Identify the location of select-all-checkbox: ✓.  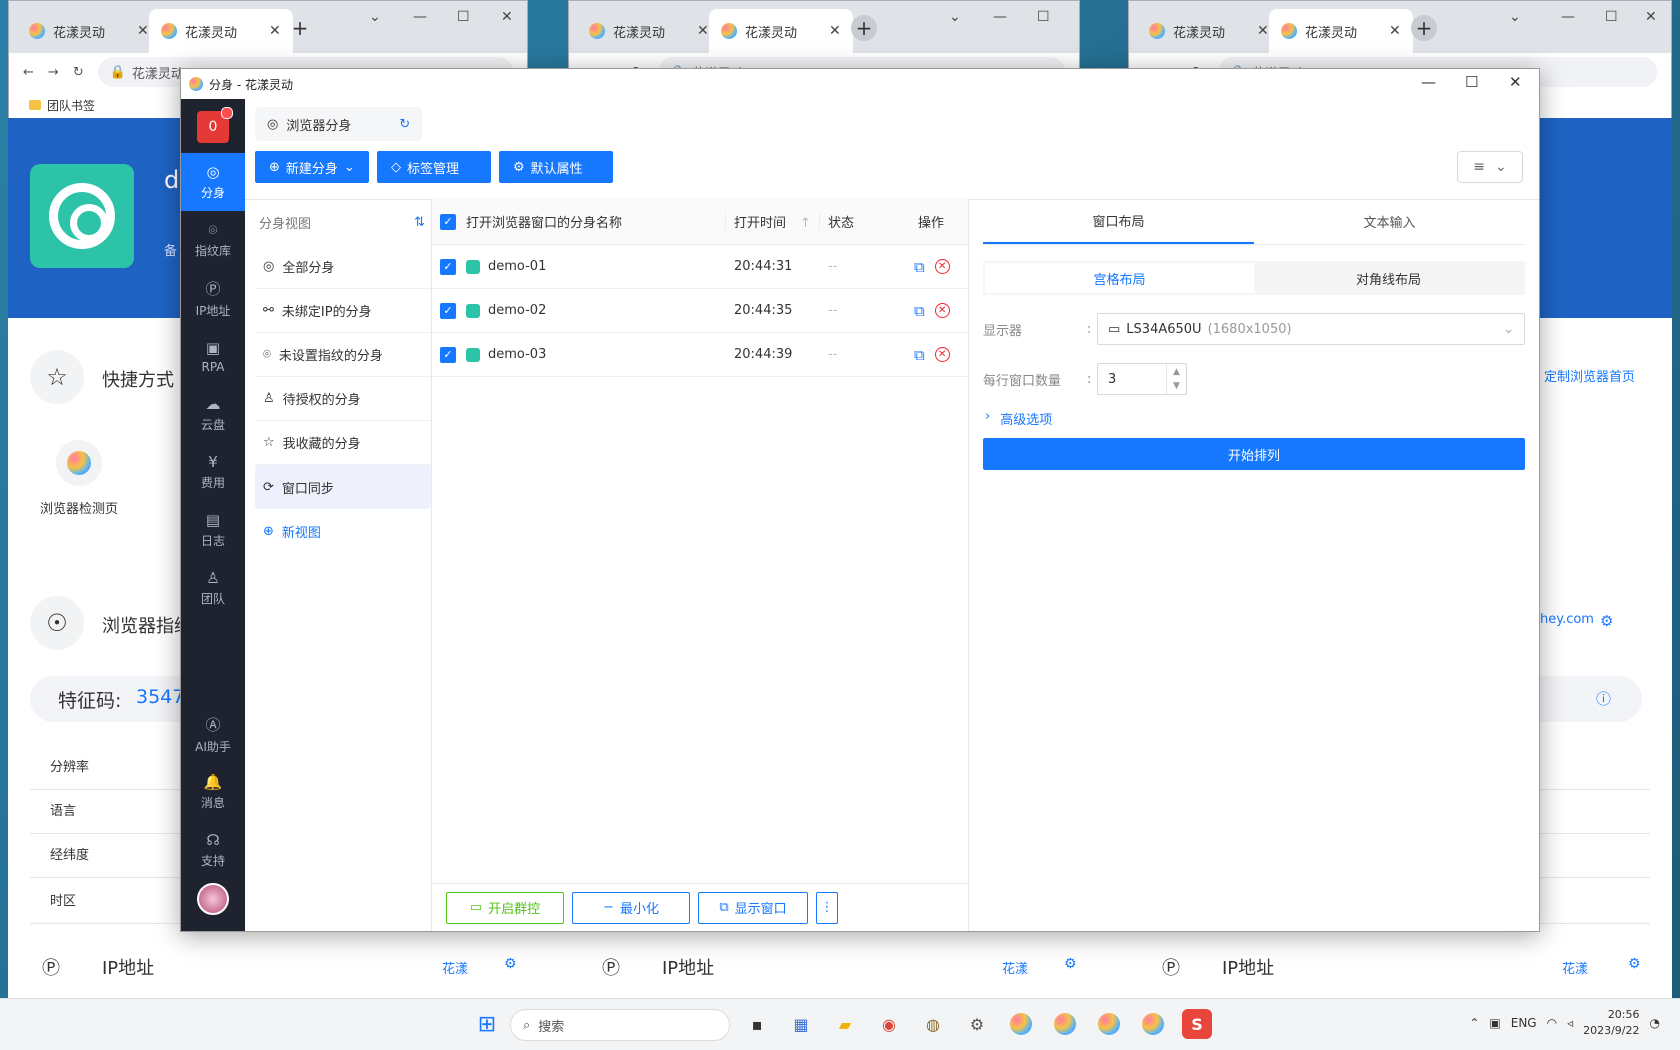
(448, 221).